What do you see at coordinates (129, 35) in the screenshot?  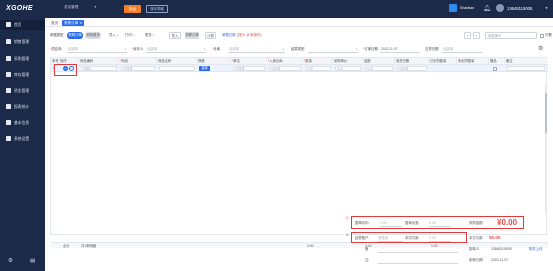 I see `print-dropdown: 打印▾` at bounding box center [129, 35].